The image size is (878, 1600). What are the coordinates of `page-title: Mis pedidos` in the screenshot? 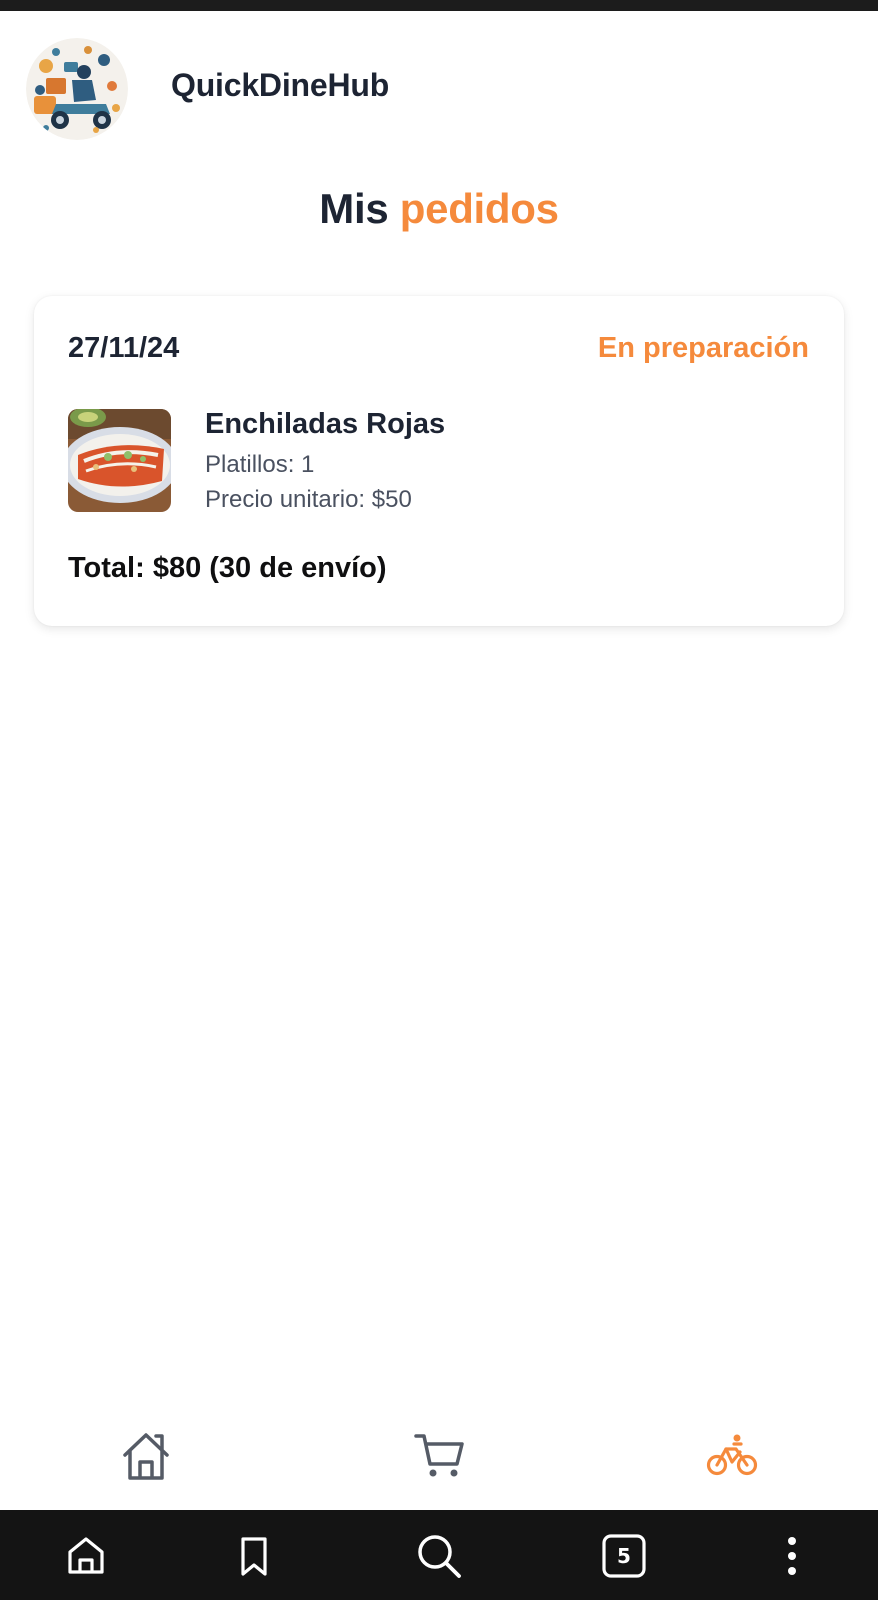 It's located at (439, 209).